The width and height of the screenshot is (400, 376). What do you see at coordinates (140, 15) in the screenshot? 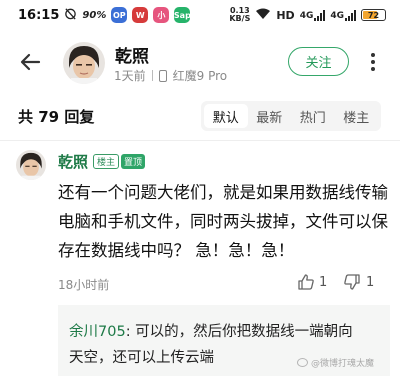
I see `app-icon-2: W` at bounding box center [140, 15].